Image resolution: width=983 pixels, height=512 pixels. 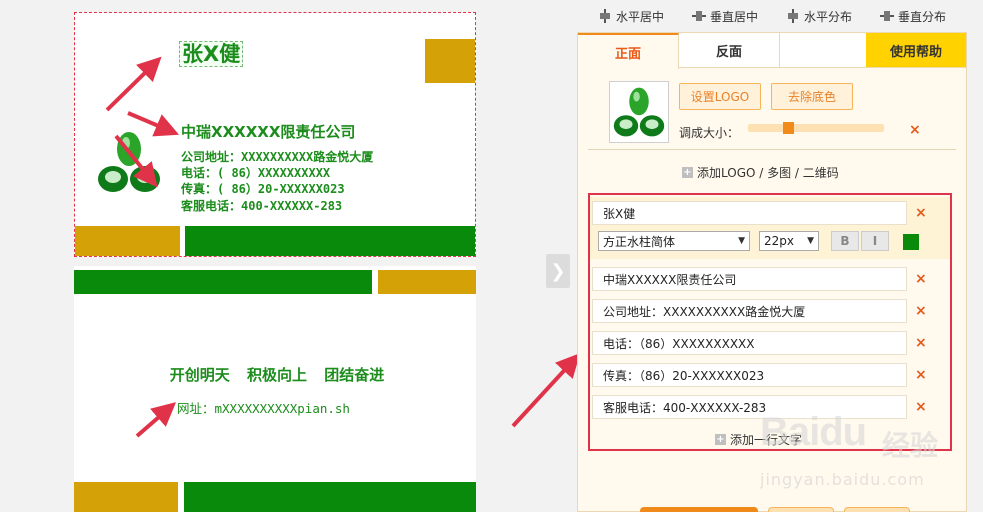 I want to click on align-v-center-label: 垂直居中, so click(x=733, y=16).